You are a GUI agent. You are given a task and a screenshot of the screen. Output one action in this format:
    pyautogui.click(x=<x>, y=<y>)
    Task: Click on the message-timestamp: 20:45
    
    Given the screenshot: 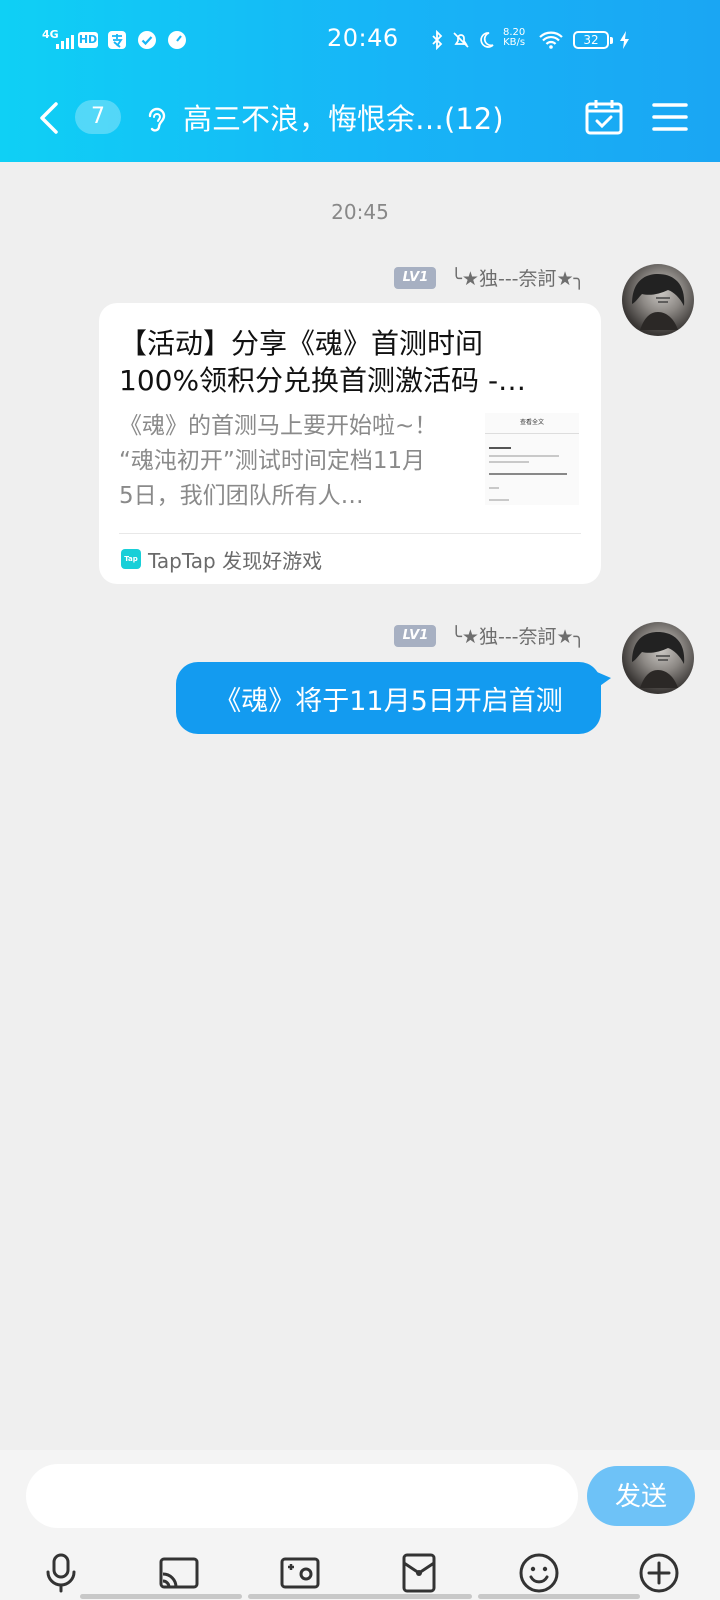 What is the action you would take?
    pyautogui.click(x=360, y=212)
    